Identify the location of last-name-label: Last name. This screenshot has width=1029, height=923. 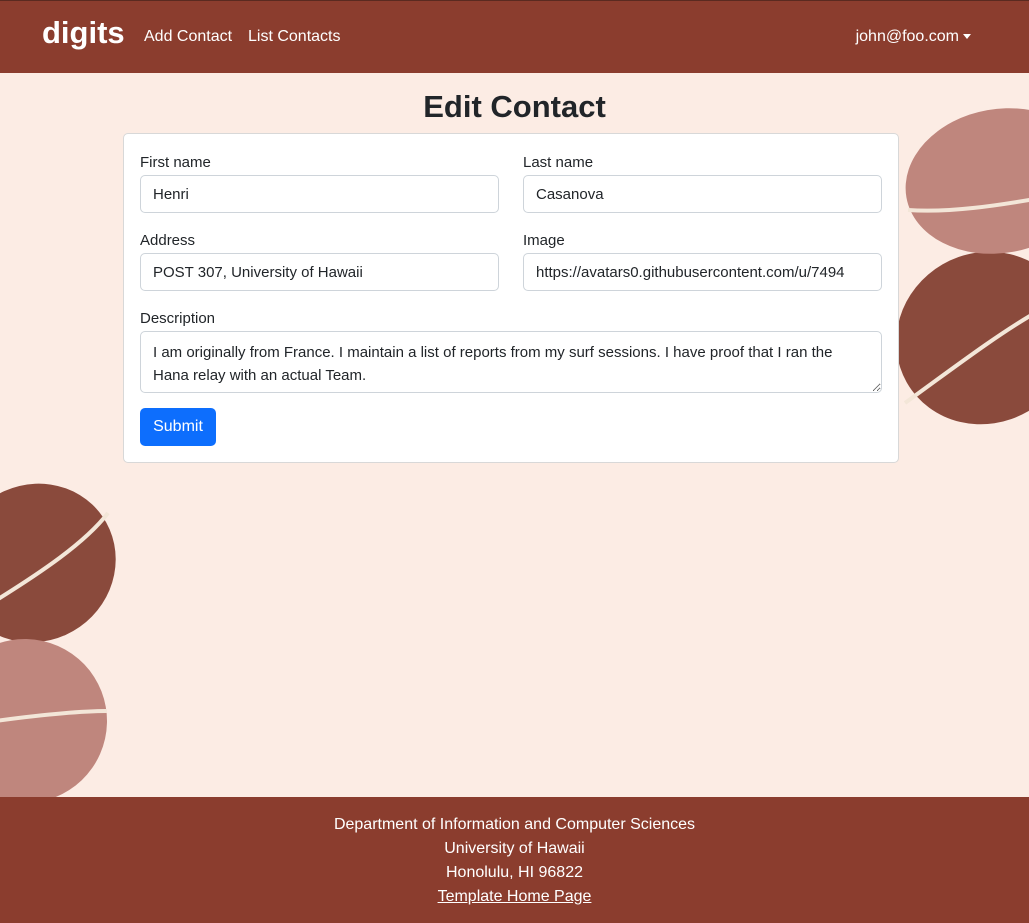
(558, 162).